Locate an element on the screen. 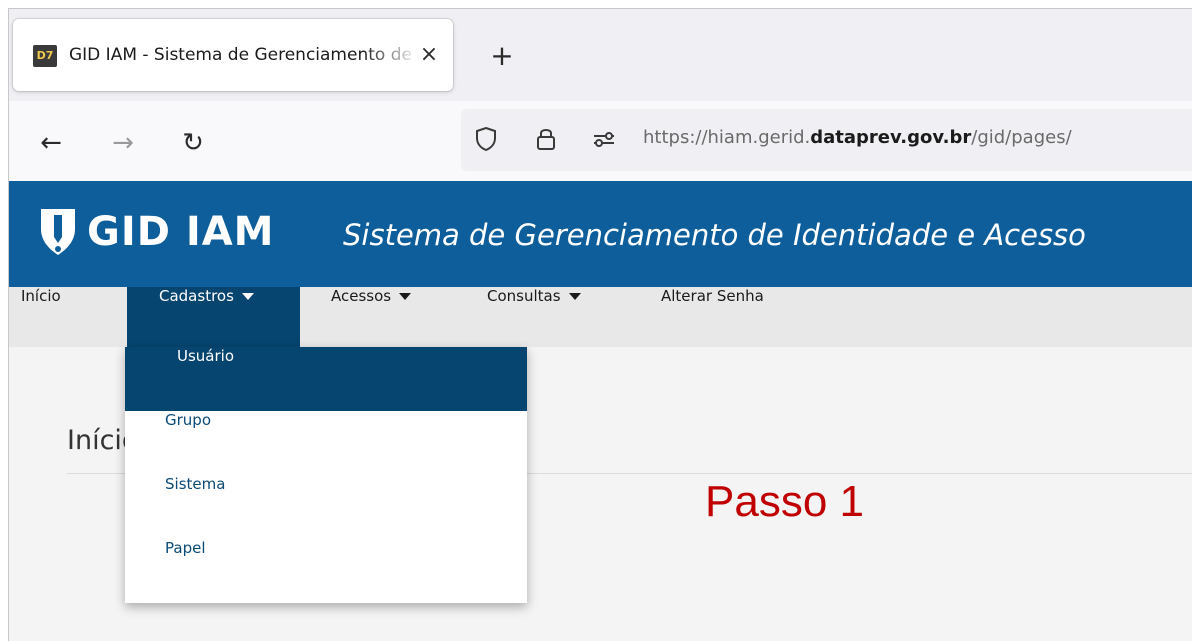 Image resolution: width=1192 pixels, height=641 pixels. dropdown-item-sistema: Sistema is located at coordinates (326, 507).